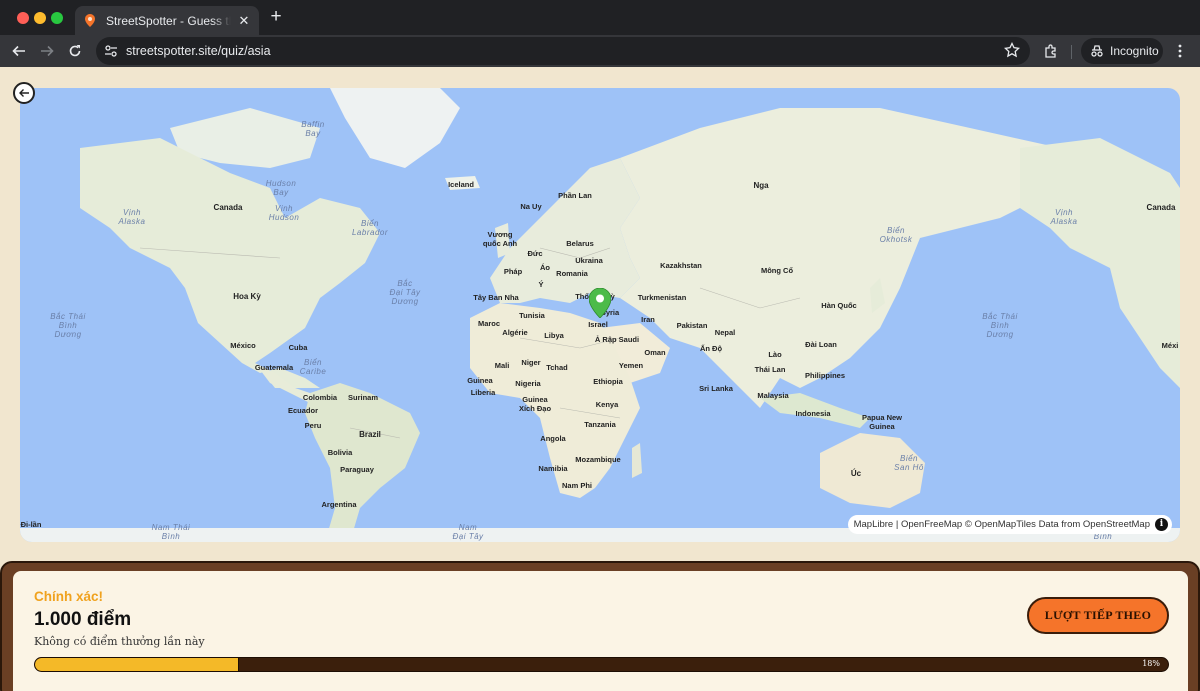 Image resolution: width=1200 pixels, height=691 pixels. Describe the element at coordinates (1170, 345) in the screenshot. I see `map-label-country: Méxi` at that location.